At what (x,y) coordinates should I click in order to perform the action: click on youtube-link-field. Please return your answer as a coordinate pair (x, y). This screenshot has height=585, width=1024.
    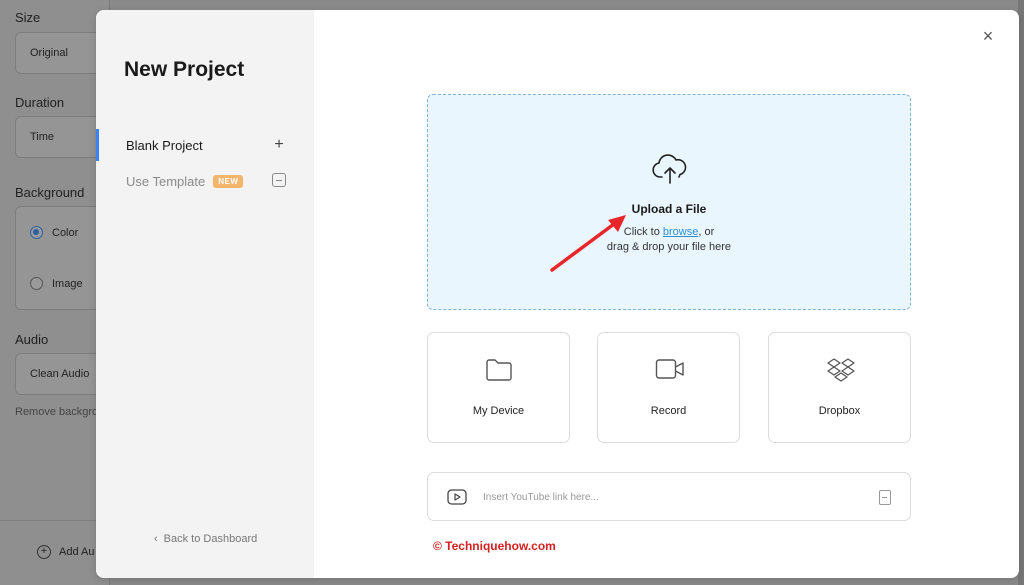
    Looking at the image, I should click on (669, 496).